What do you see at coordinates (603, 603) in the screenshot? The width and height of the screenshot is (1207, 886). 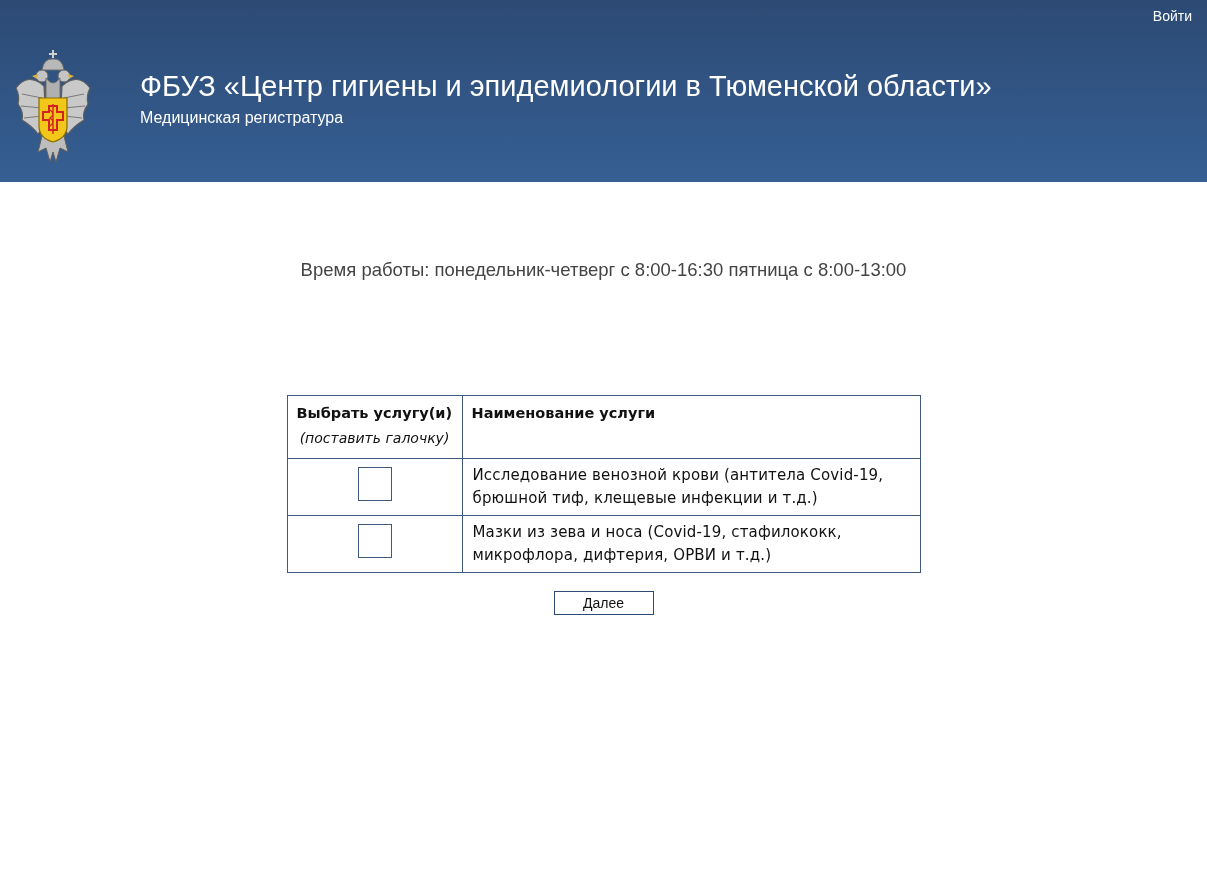 I see `next-button: Далее` at bounding box center [603, 603].